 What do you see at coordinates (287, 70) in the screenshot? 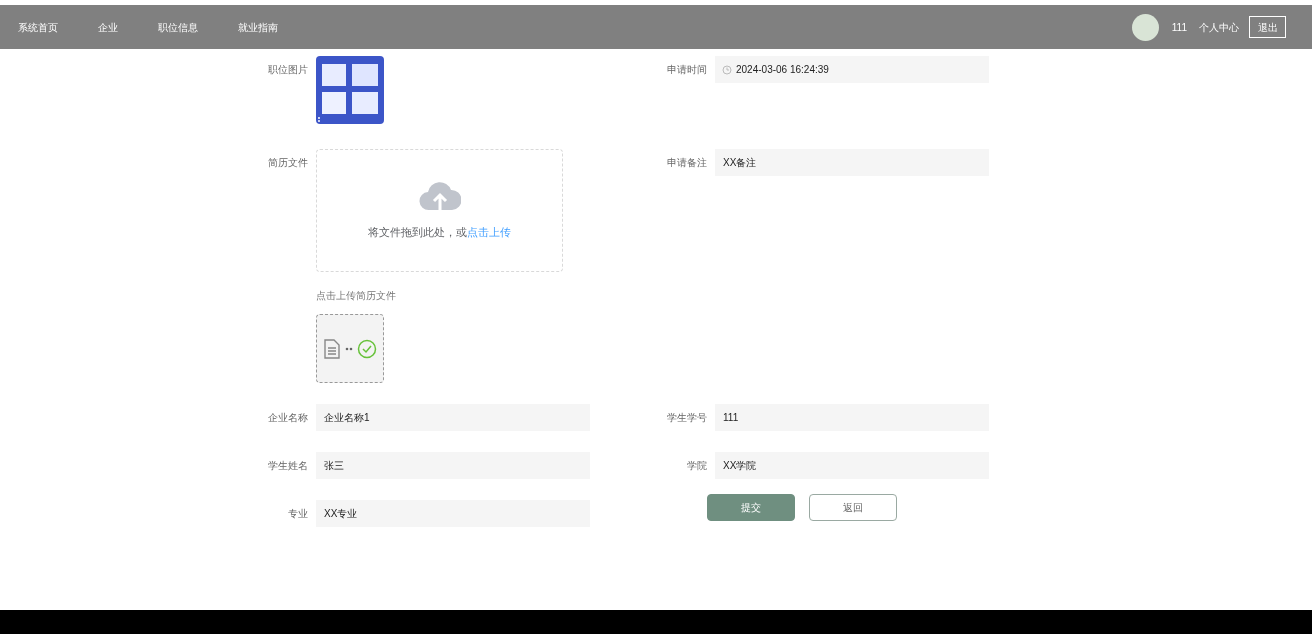
I see `field-label: 职位图片` at bounding box center [287, 70].